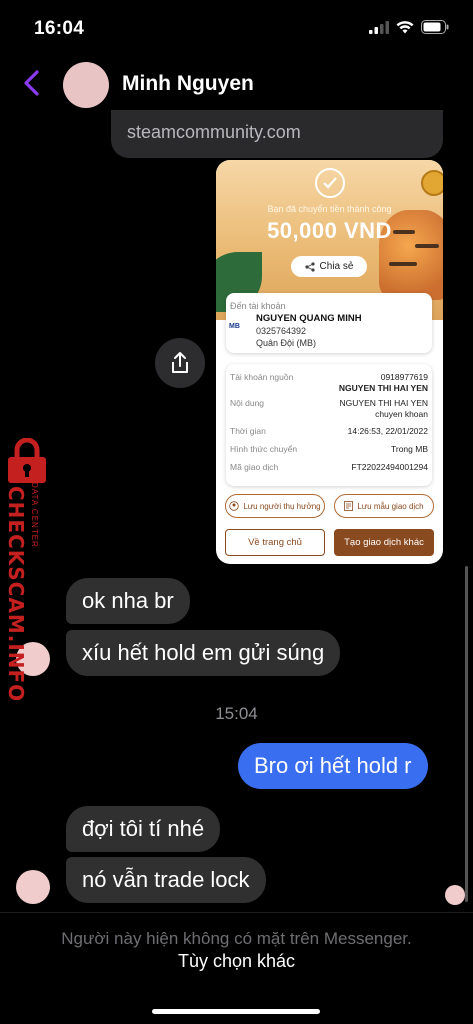 This screenshot has height=1024, width=473. What do you see at coordinates (34, 515) in the screenshot?
I see `watermark-sub: DATA CENTER` at bounding box center [34, 515].